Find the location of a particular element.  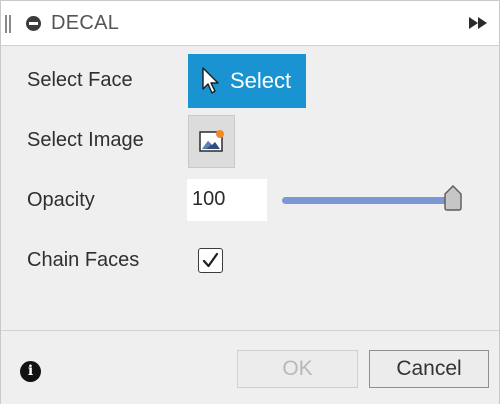

slider-thumb is located at coordinates (453, 198).